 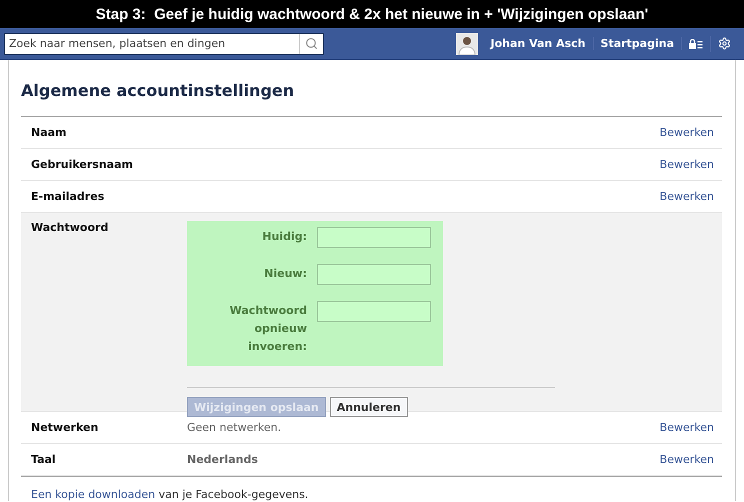 What do you see at coordinates (93, 494) in the screenshot?
I see `download-link: Een kopie downloaden` at bounding box center [93, 494].